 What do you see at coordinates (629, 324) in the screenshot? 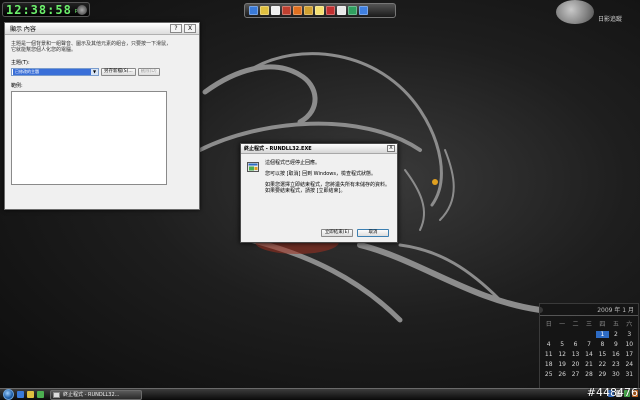
I see `calendar-weekday: 六` at bounding box center [629, 324].